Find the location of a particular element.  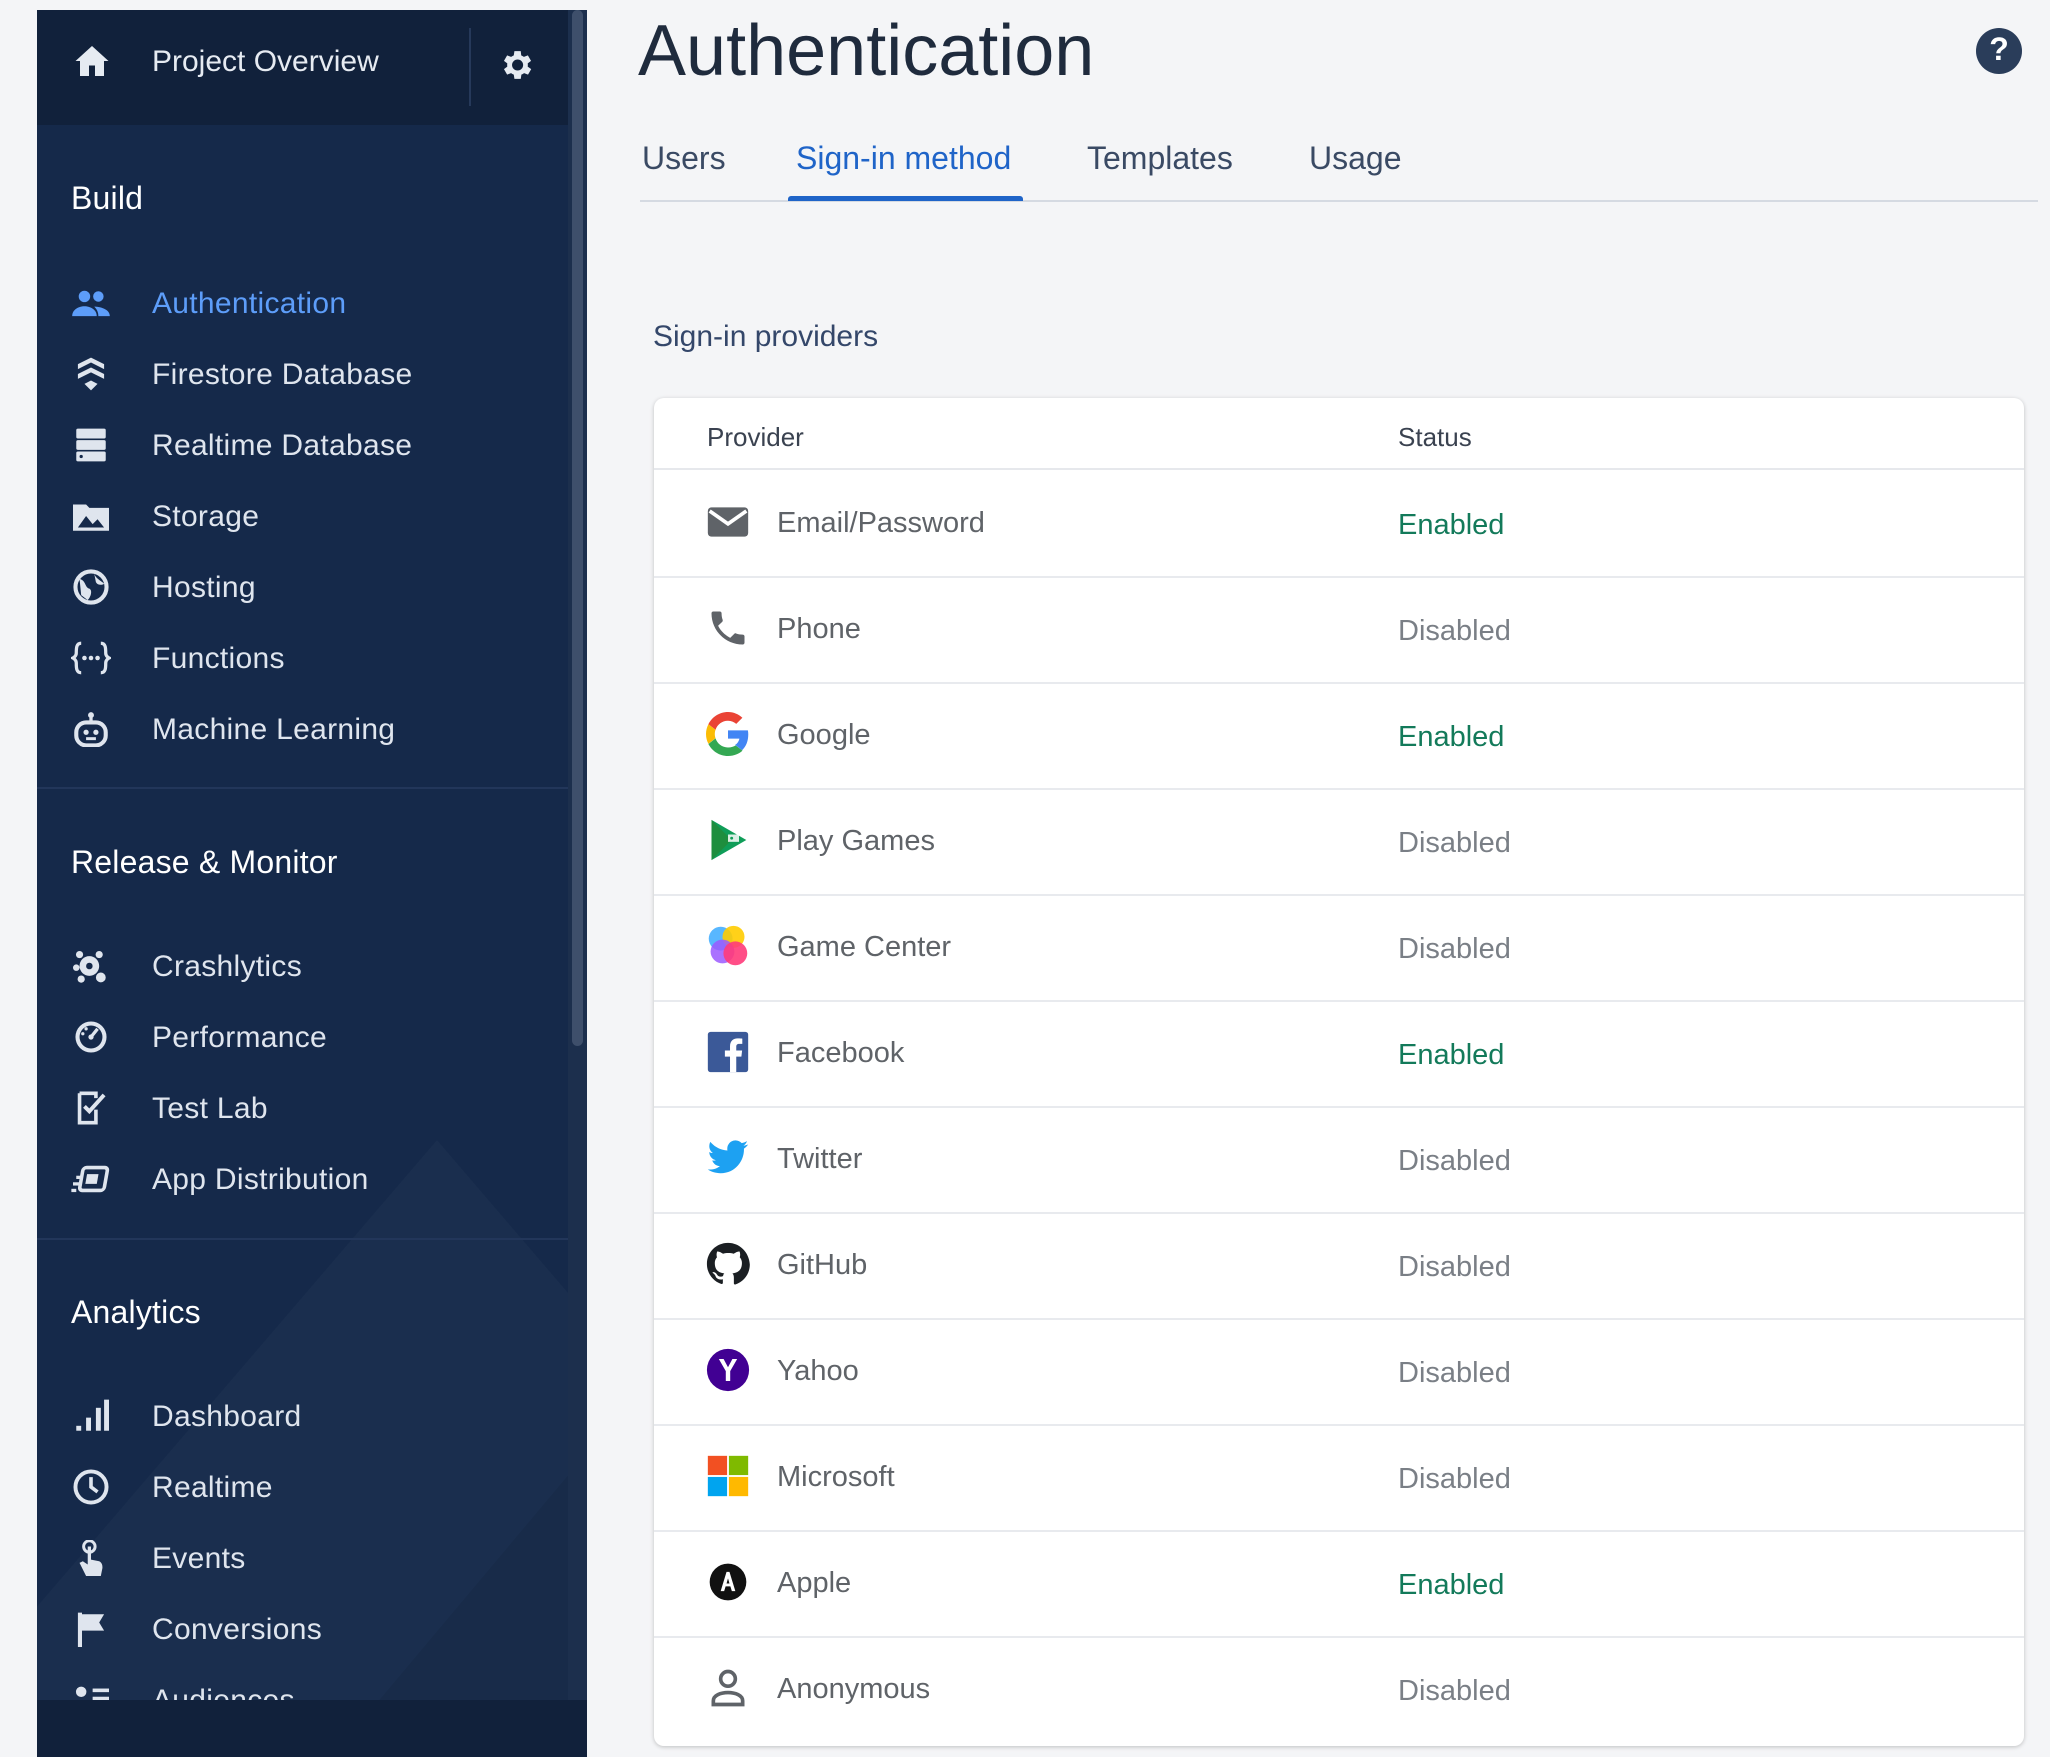

play-games-icon is located at coordinates (728, 840).